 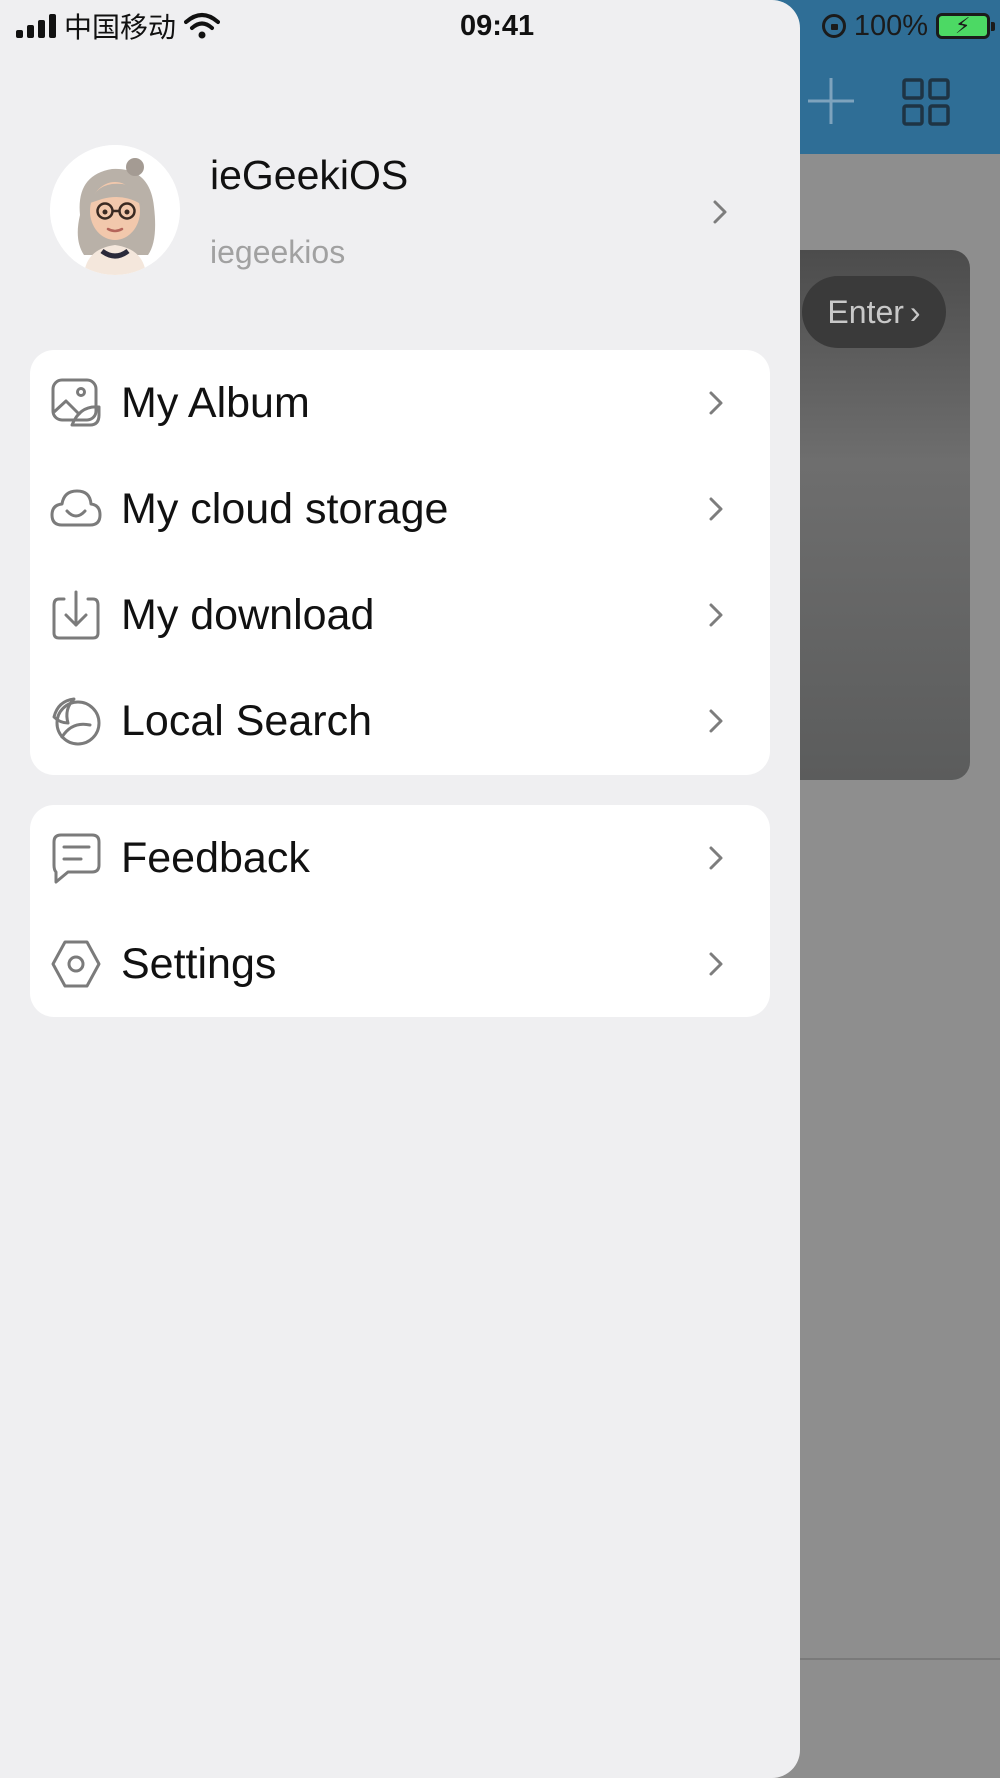 I want to click on enter-button: Enter ›, so click(x=874, y=312).